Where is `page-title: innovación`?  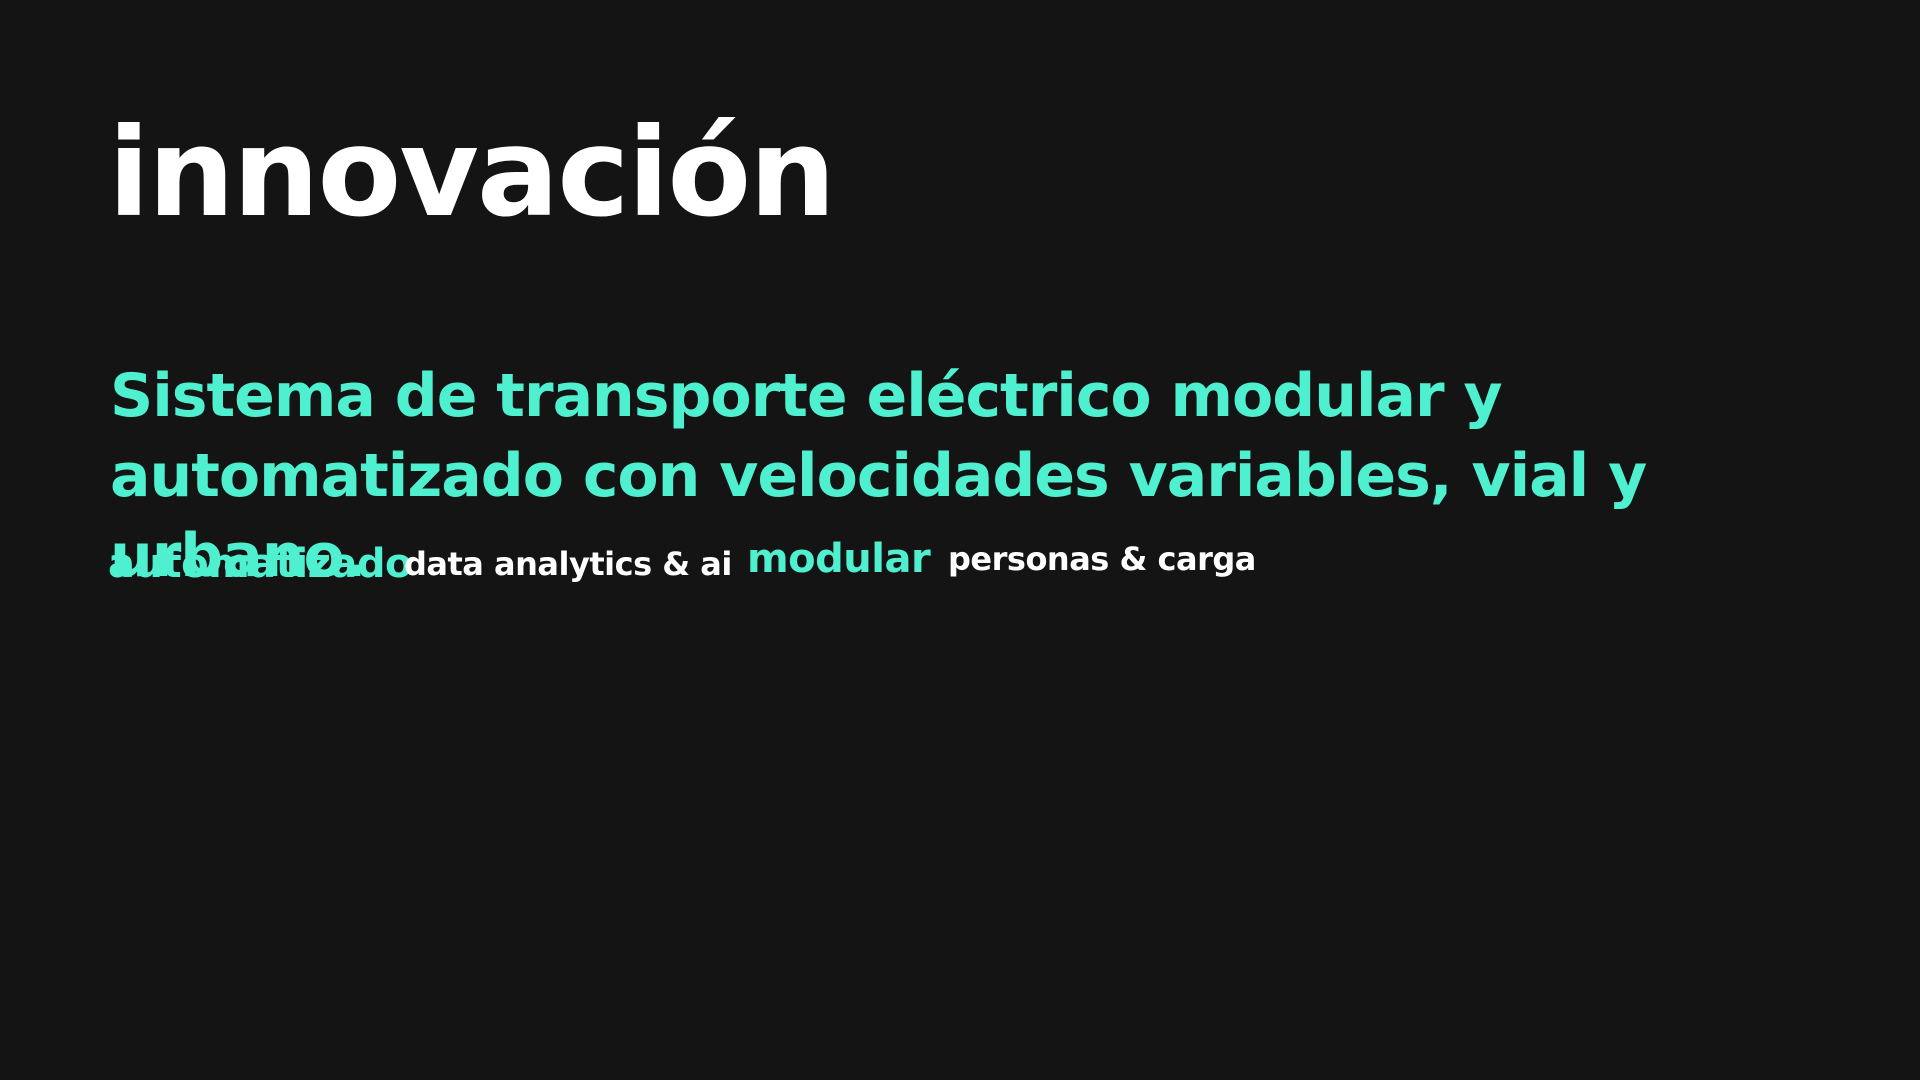 page-title: innovación is located at coordinates (472, 173).